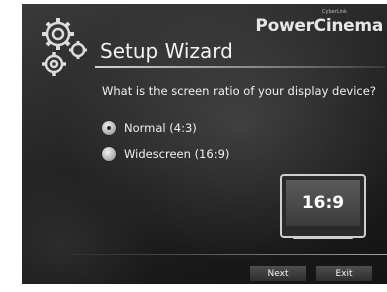  I want to click on radio-selected-icon, so click(109, 128).